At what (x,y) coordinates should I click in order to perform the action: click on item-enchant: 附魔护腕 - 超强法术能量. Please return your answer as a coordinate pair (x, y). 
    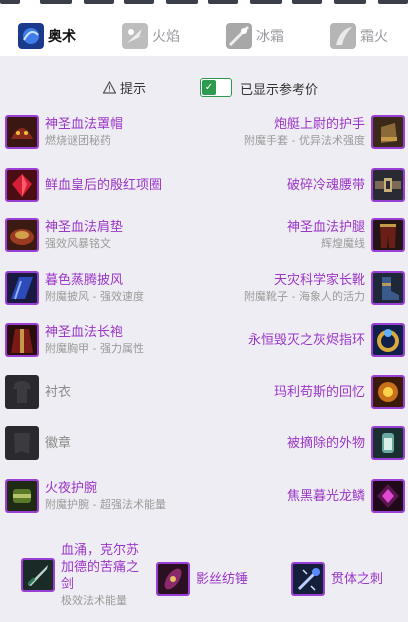
    Looking at the image, I should click on (105, 504).